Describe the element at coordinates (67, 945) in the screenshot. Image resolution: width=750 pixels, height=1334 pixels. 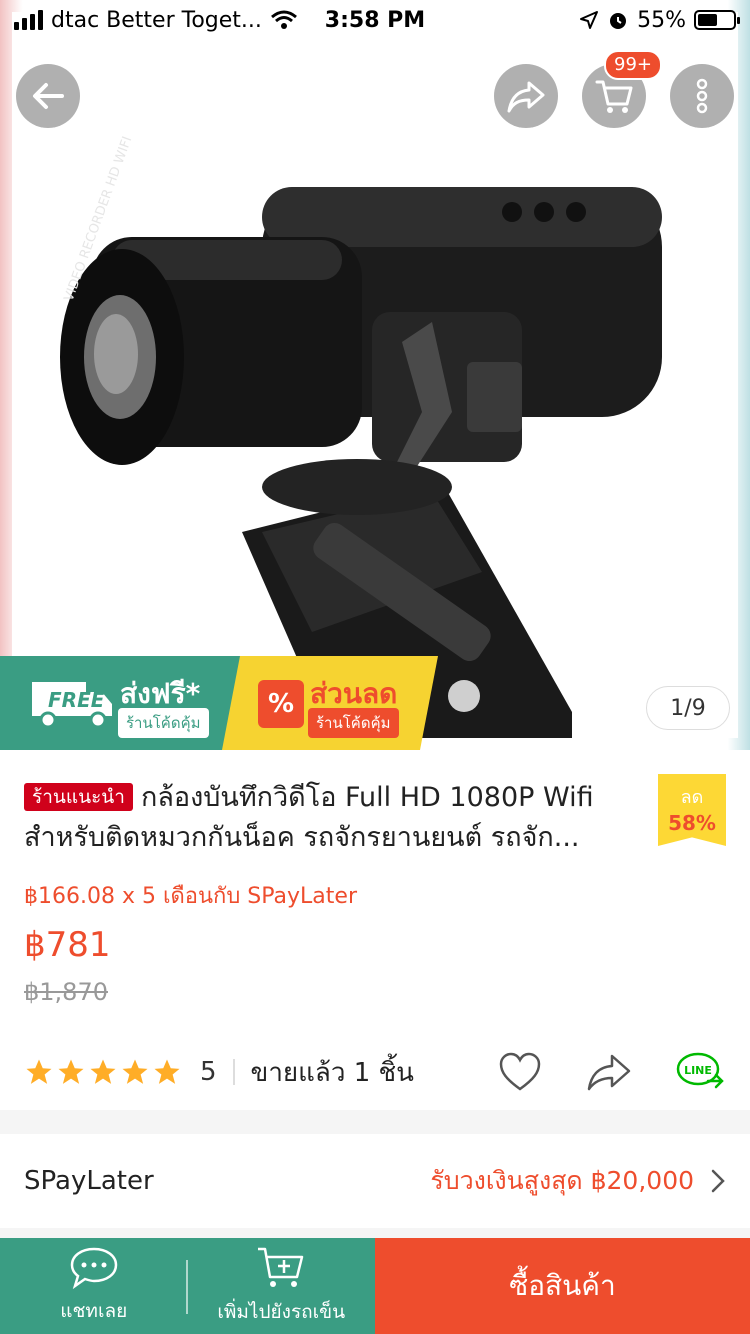
I see `price: ฿781` at that location.